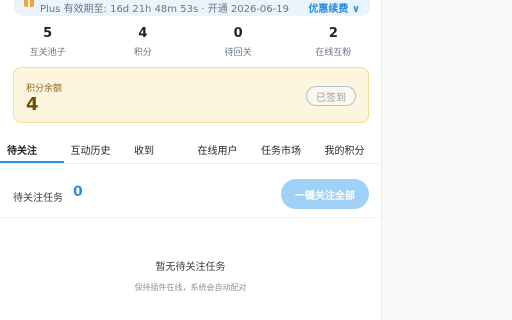 The image size is (512, 320). What do you see at coordinates (78, 192) in the screenshot?
I see `pending-tasks-count: 0` at bounding box center [78, 192].